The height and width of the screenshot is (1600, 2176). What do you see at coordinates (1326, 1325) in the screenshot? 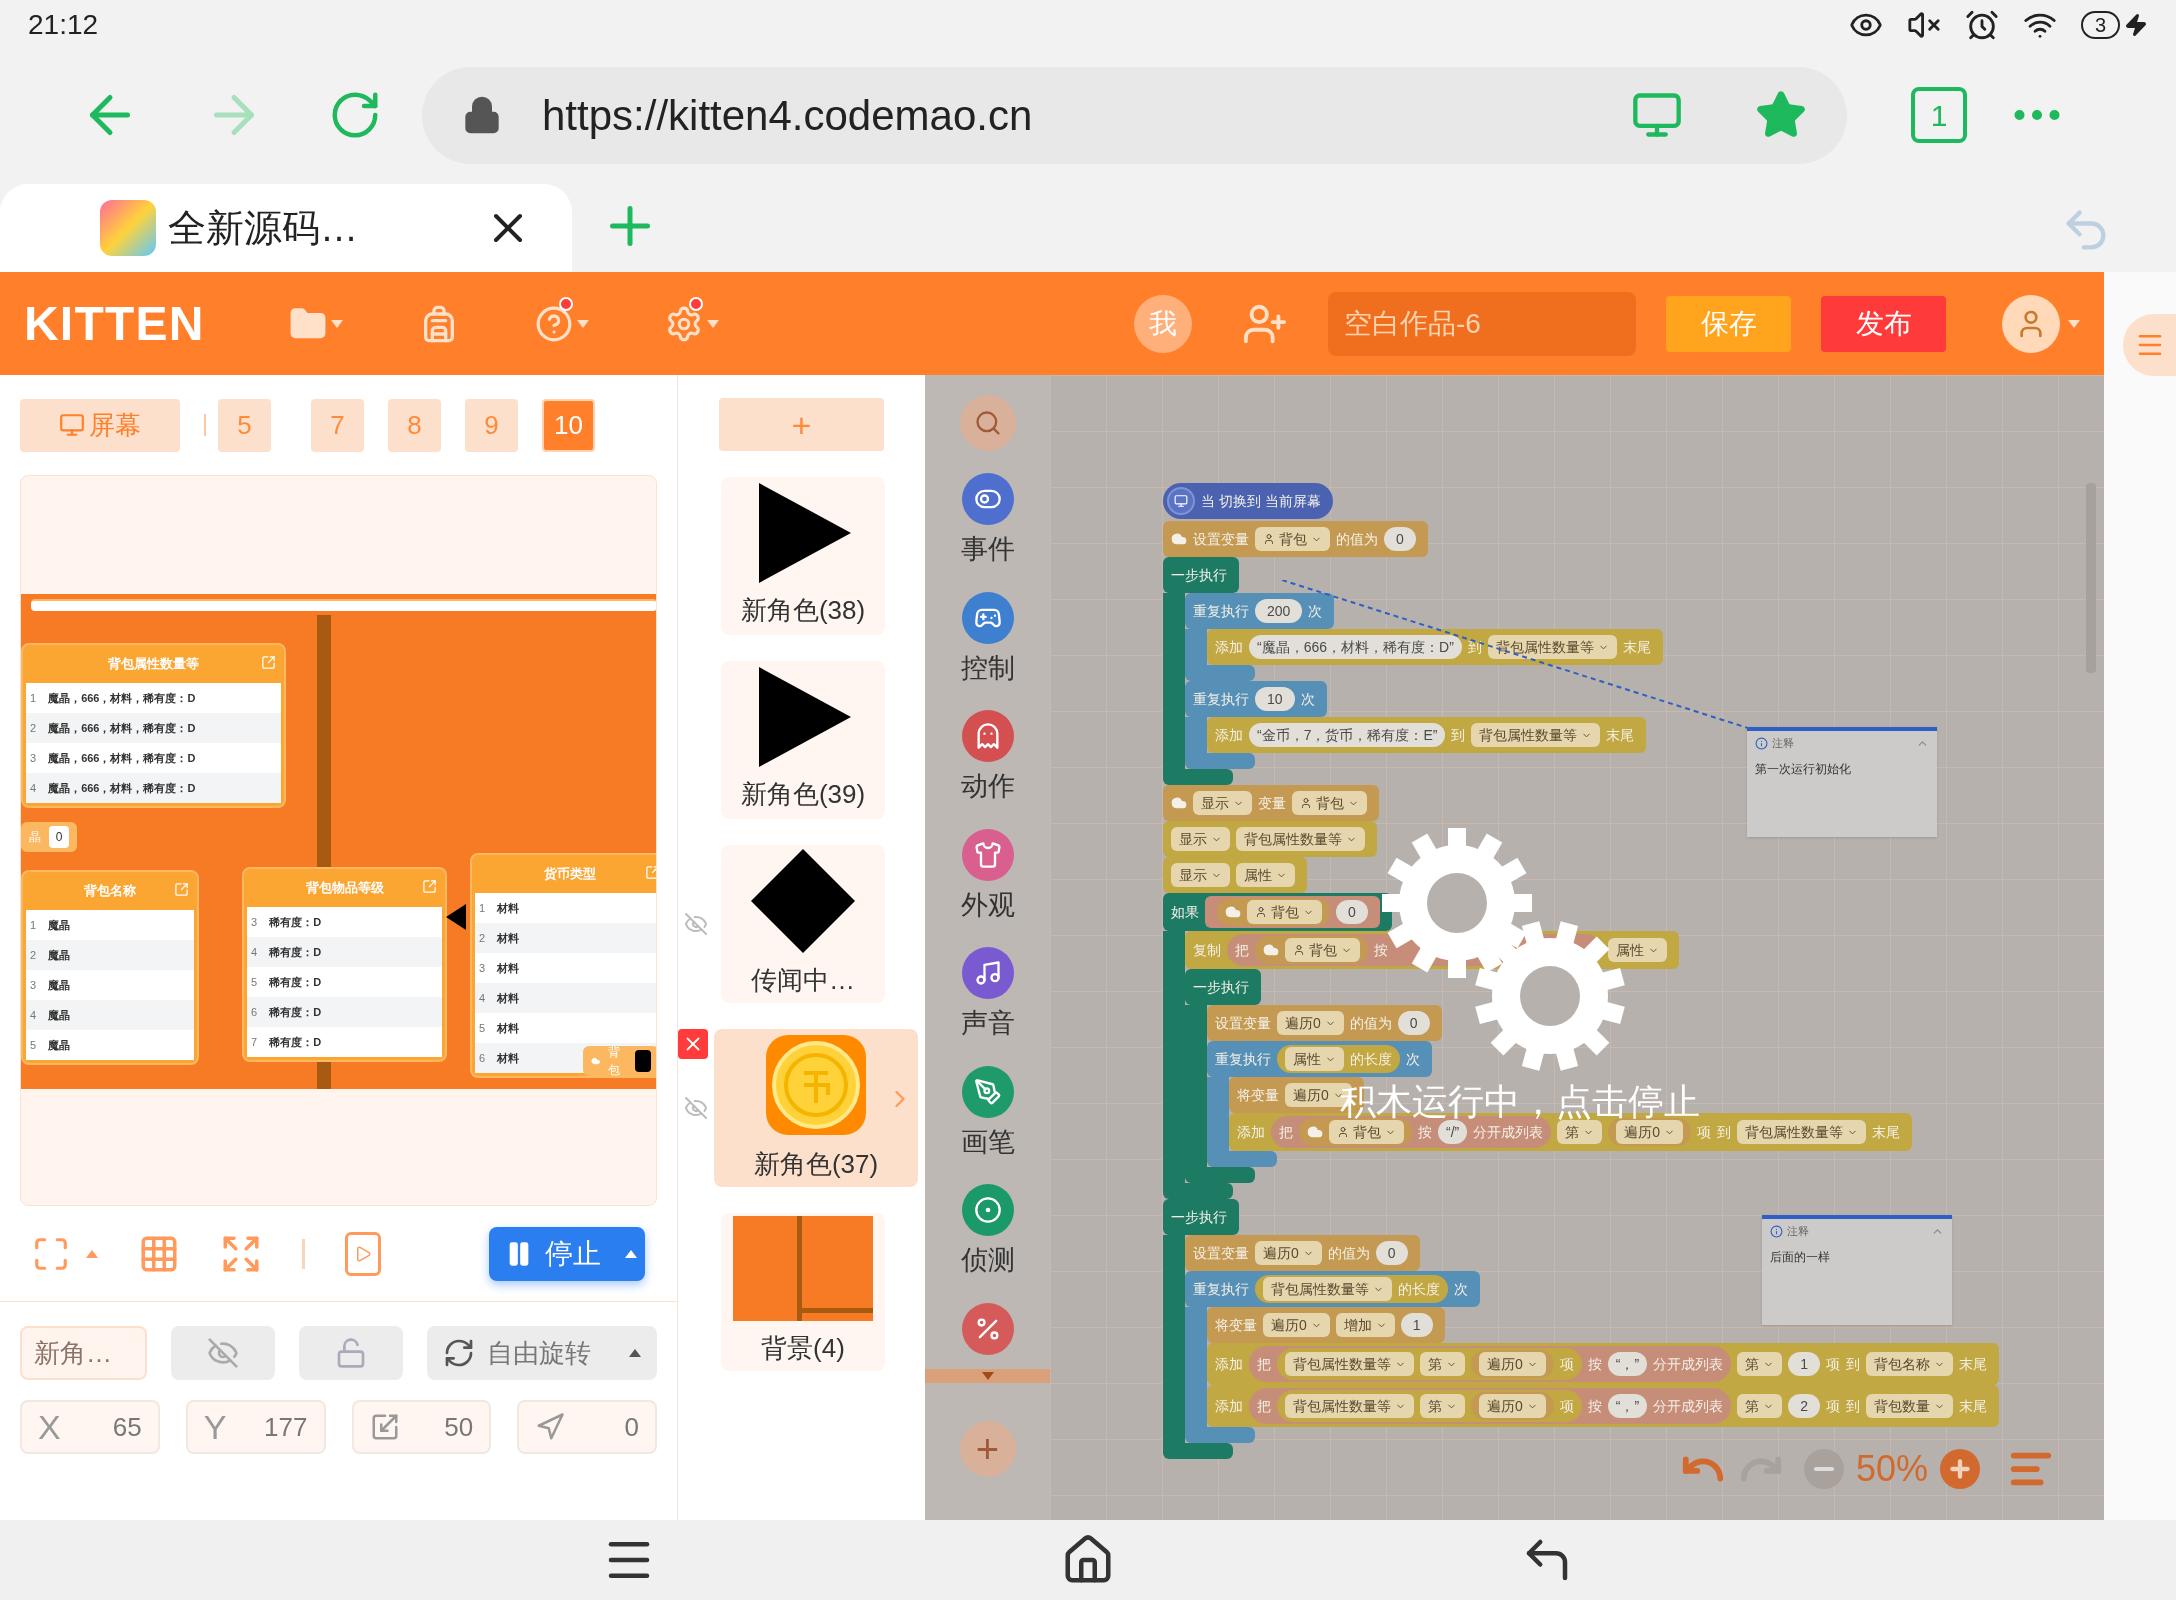
I see `code-block: 将变量 遍历0 增加 1` at bounding box center [1326, 1325].